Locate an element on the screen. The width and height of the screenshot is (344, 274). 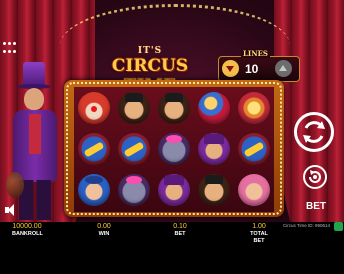
woman-symbol-icon is located at coordinates (254, 189).